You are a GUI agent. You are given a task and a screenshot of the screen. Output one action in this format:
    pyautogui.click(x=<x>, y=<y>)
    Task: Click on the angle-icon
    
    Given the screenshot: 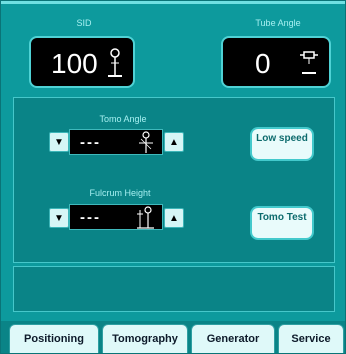 What is the action you would take?
    pyautogui.click(x=146, y=142)
    